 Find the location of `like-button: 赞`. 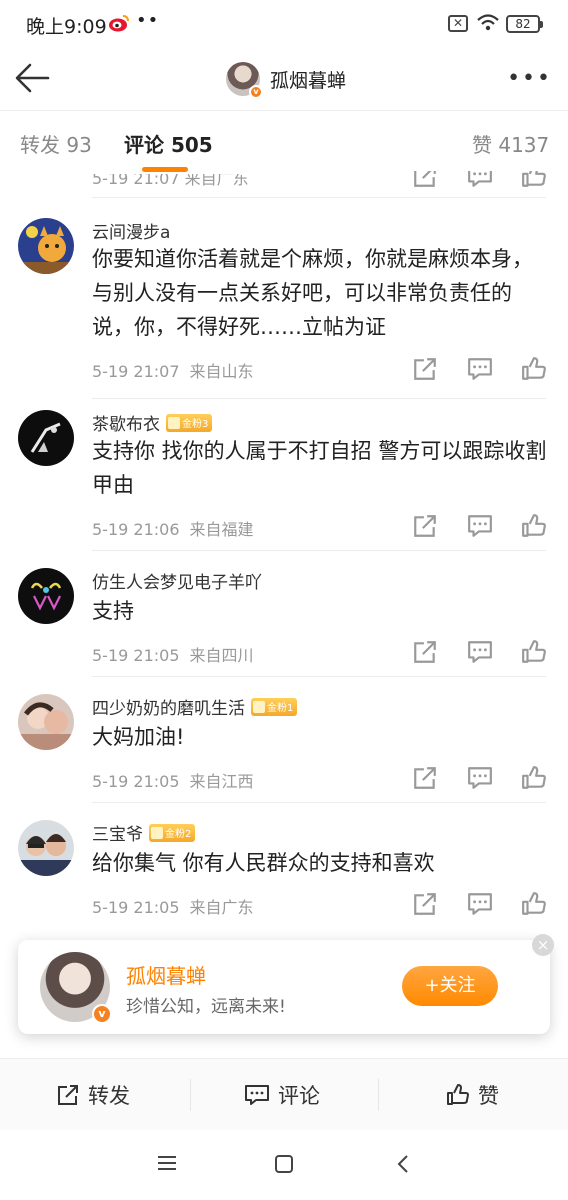

like-button: 赞 is located at coordinates (472, 1095).